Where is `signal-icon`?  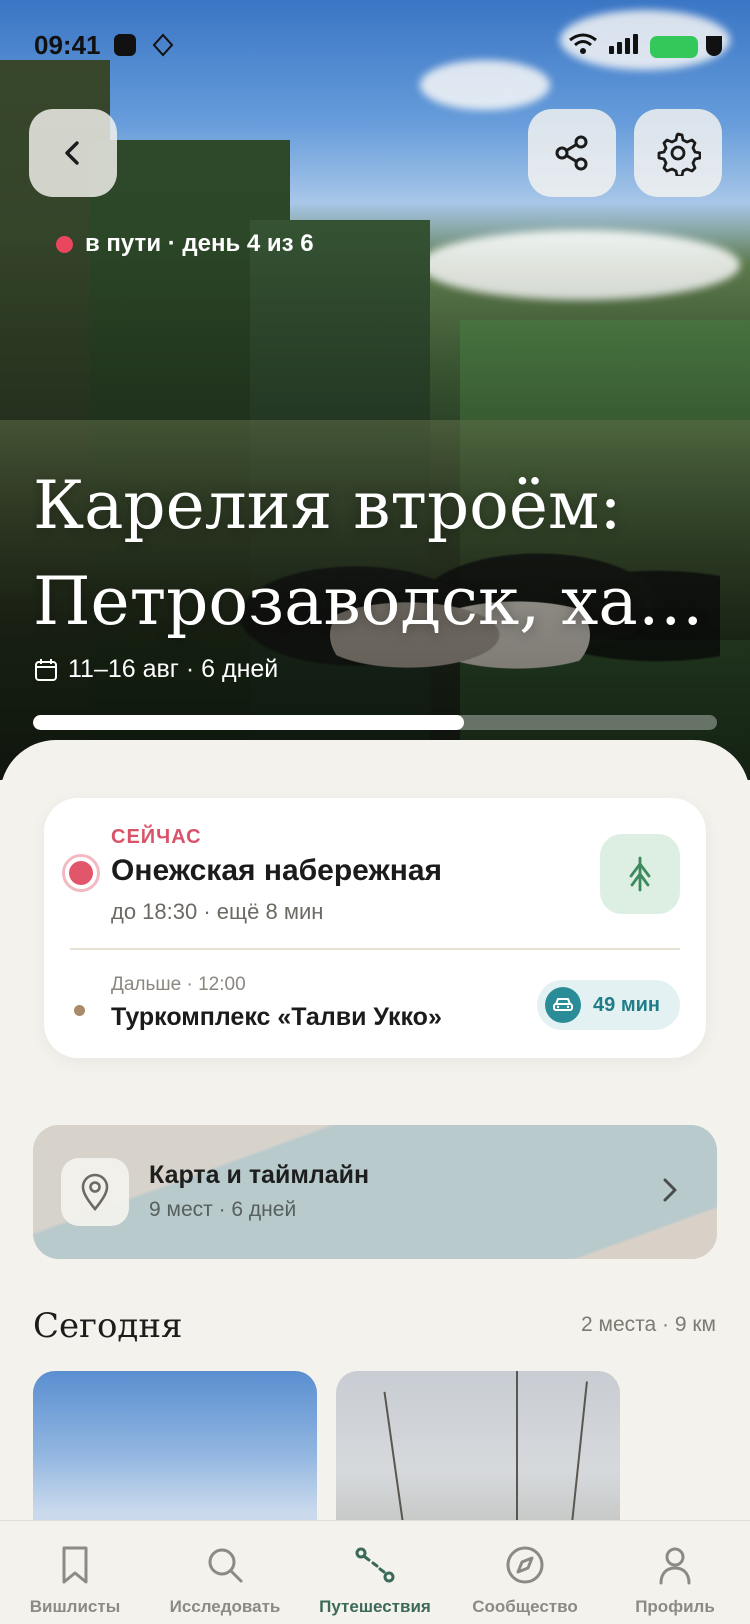 signal-icon is located at coordinates (623, 44).